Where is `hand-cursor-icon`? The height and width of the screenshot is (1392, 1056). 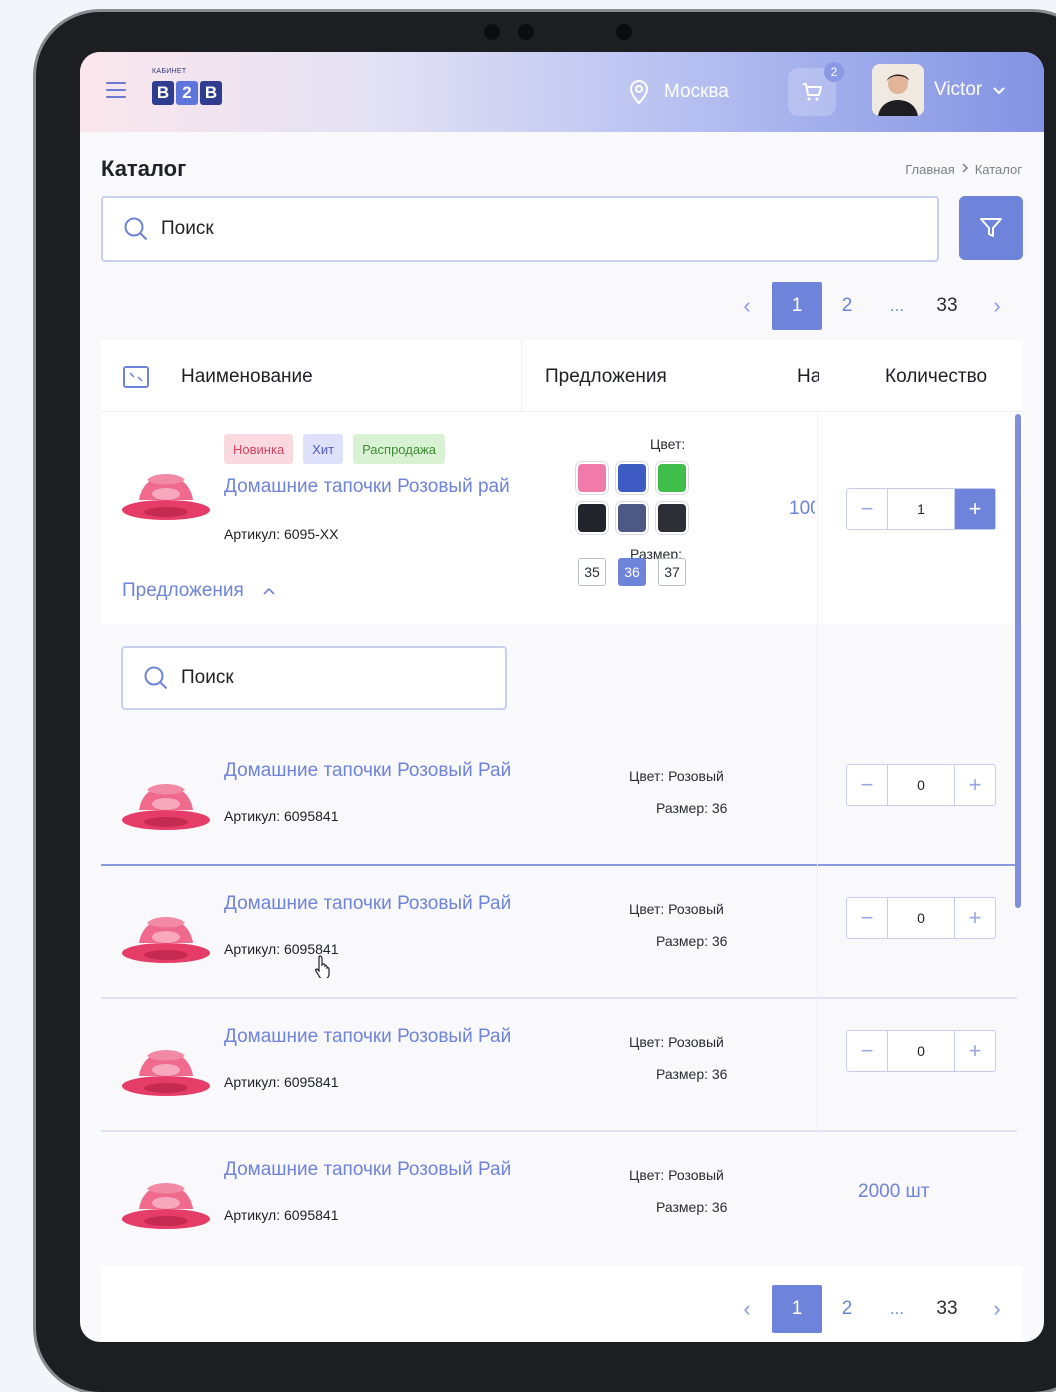
hand-cursor-icon is located at coordinates (322, 966).